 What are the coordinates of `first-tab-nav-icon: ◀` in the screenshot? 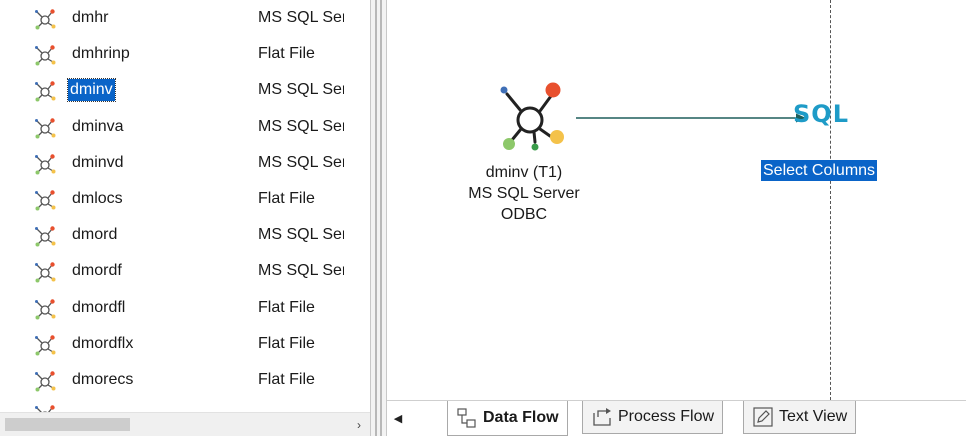 It's located at (398, 419).